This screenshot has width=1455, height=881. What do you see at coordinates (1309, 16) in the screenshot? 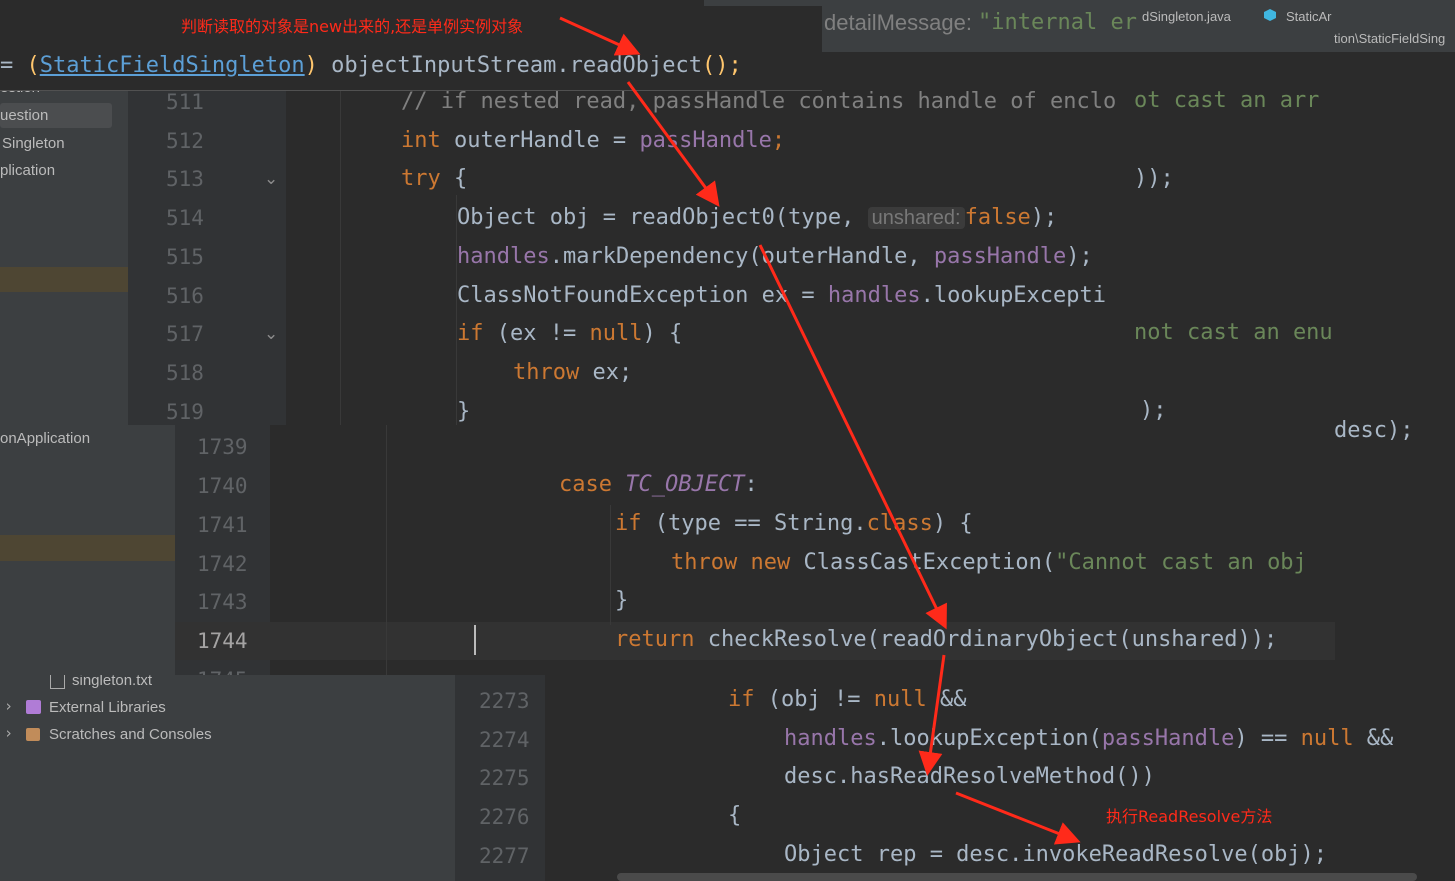
I see `tab-static: StaticAr` at bounding box center [1309, 16].